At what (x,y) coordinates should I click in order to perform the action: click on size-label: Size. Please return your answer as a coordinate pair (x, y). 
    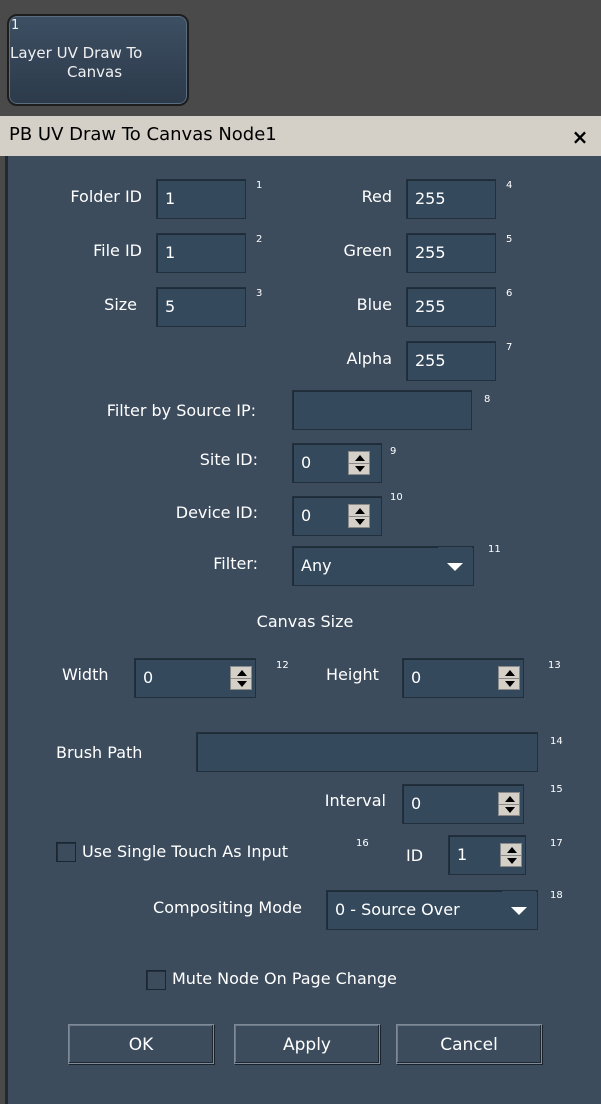
    Looking at the image, I should click on (120, 304).